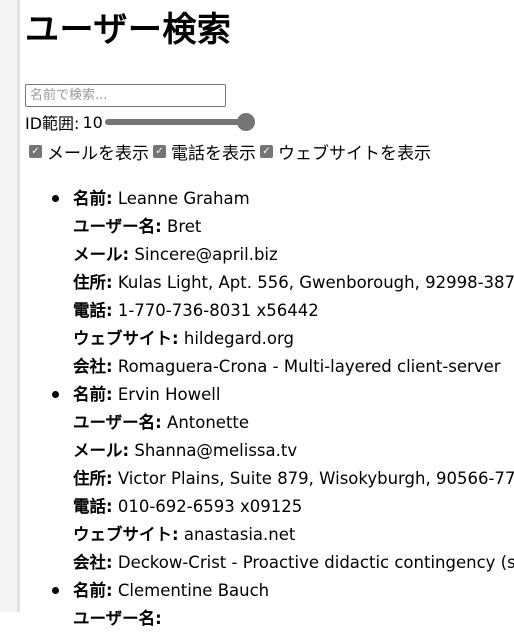 The height and width of the screenshot is (636, 514). I want to click on user-phone-row: 電話: 1-770-736-8031 x56442, so click(293, 314).